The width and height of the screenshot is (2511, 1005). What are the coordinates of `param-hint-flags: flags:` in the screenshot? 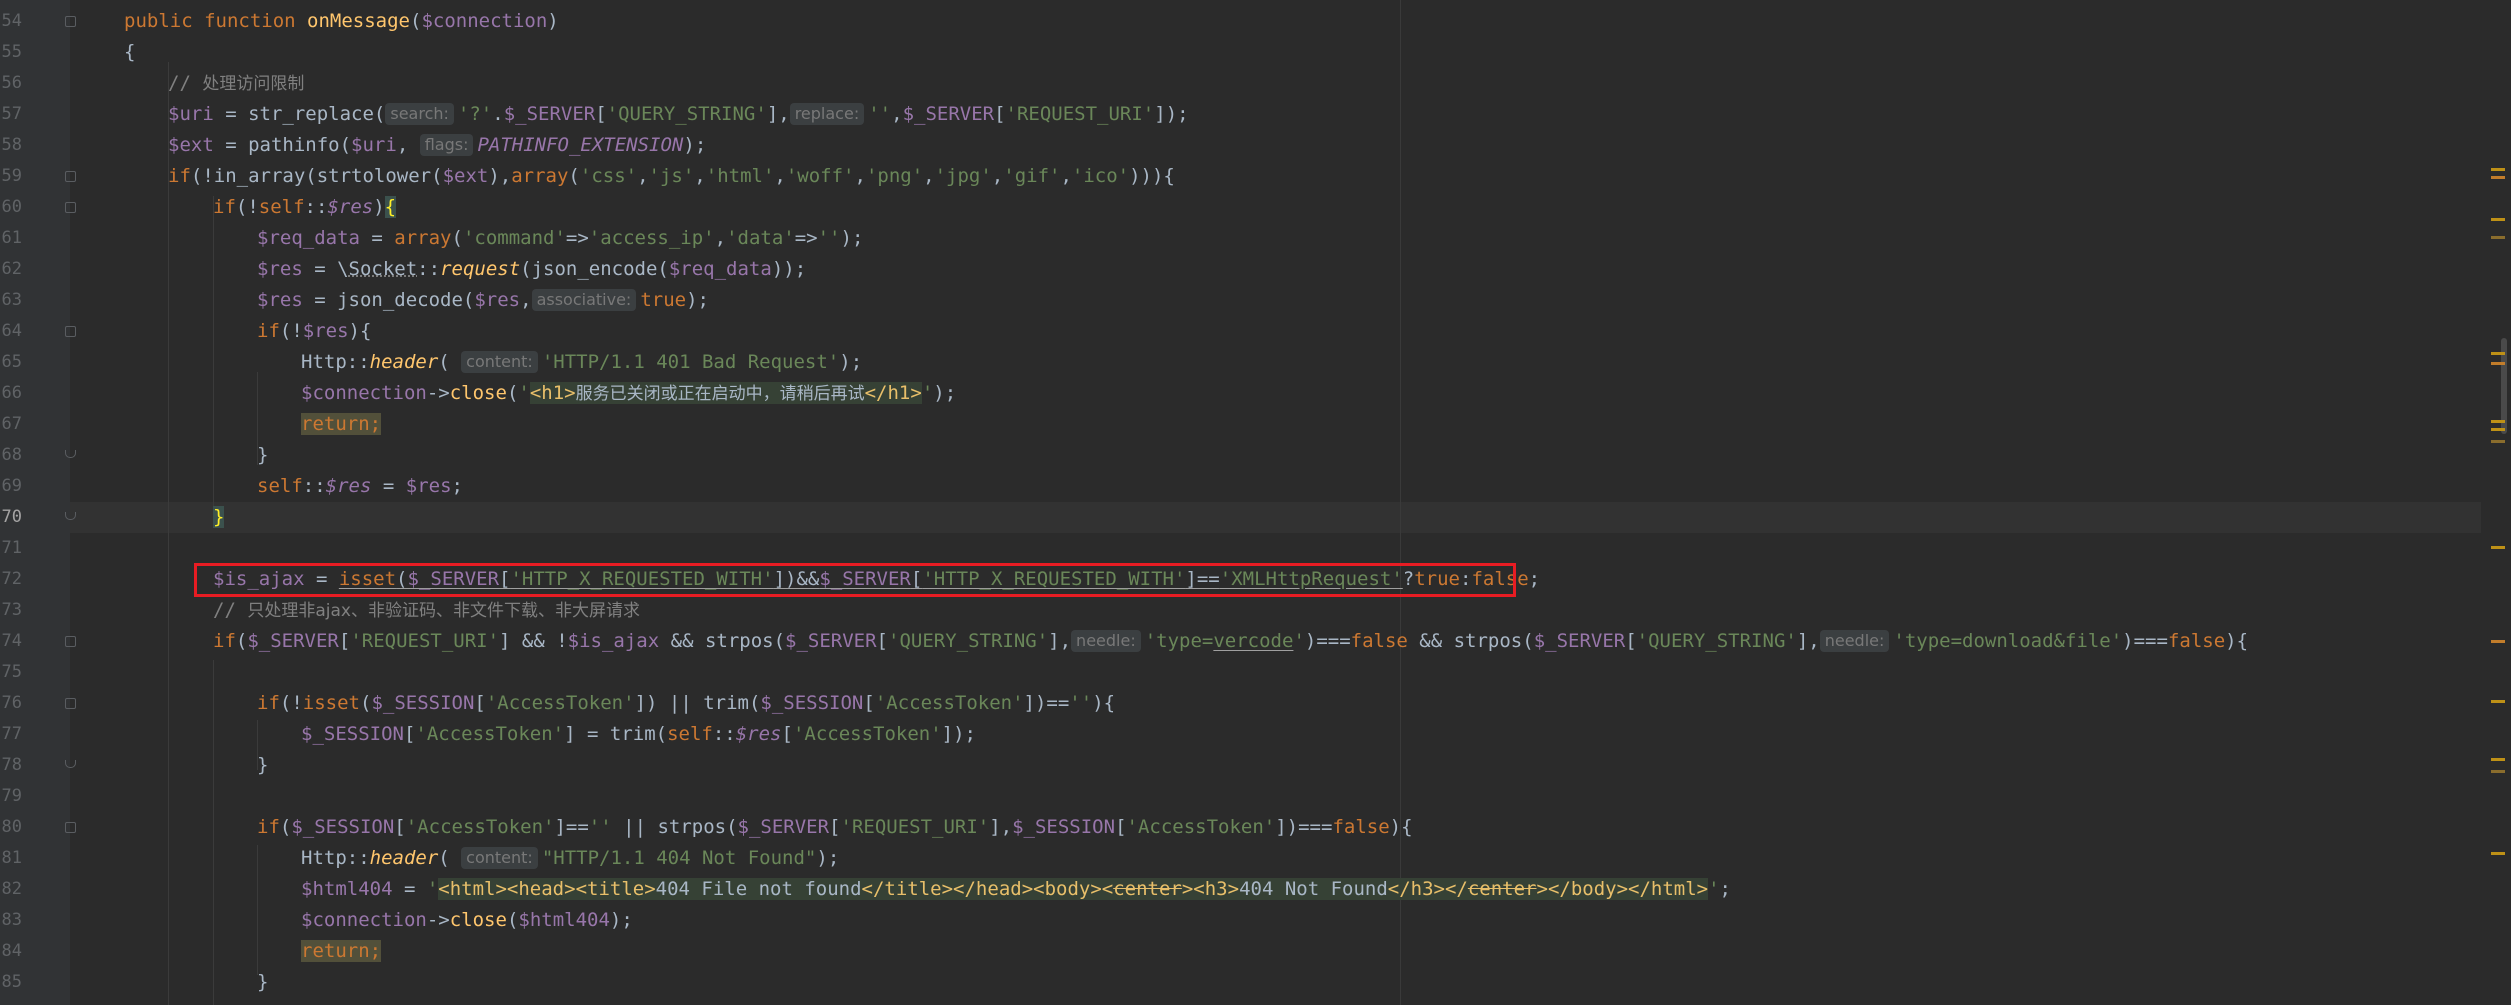 It's located at (446, 145).